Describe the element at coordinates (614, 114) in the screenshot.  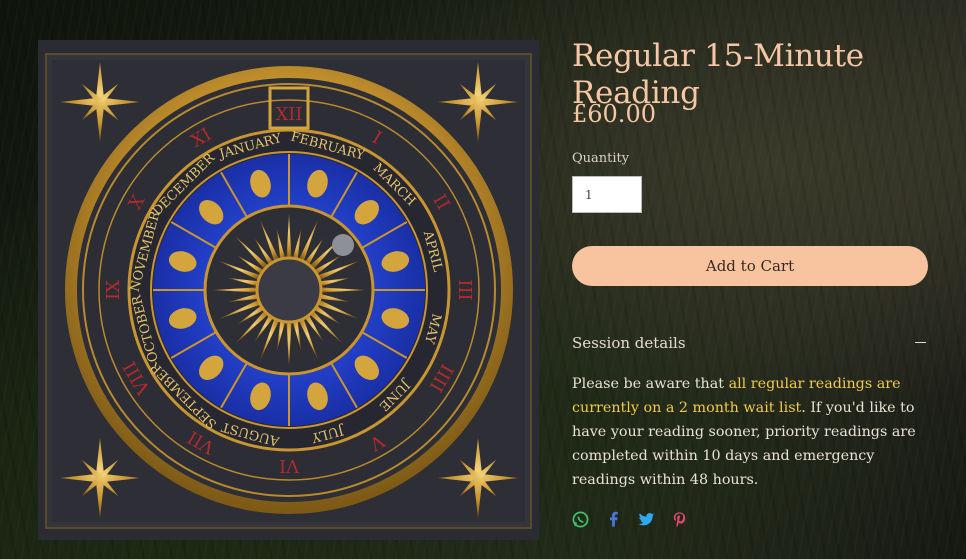
I see `product-price: £60.00` at that location.